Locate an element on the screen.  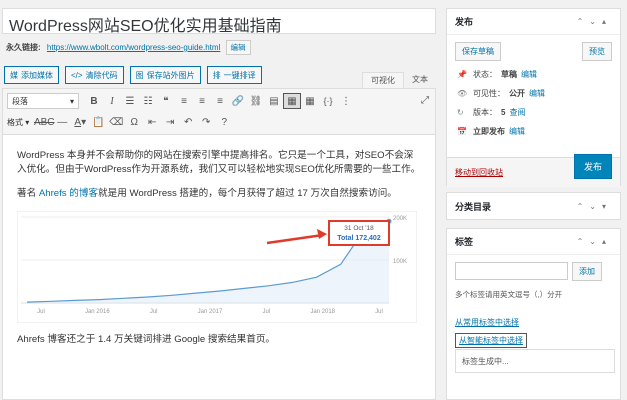
categories-header: 分类目录 ⌃⌄▾ is located at coordinates (533, 206).